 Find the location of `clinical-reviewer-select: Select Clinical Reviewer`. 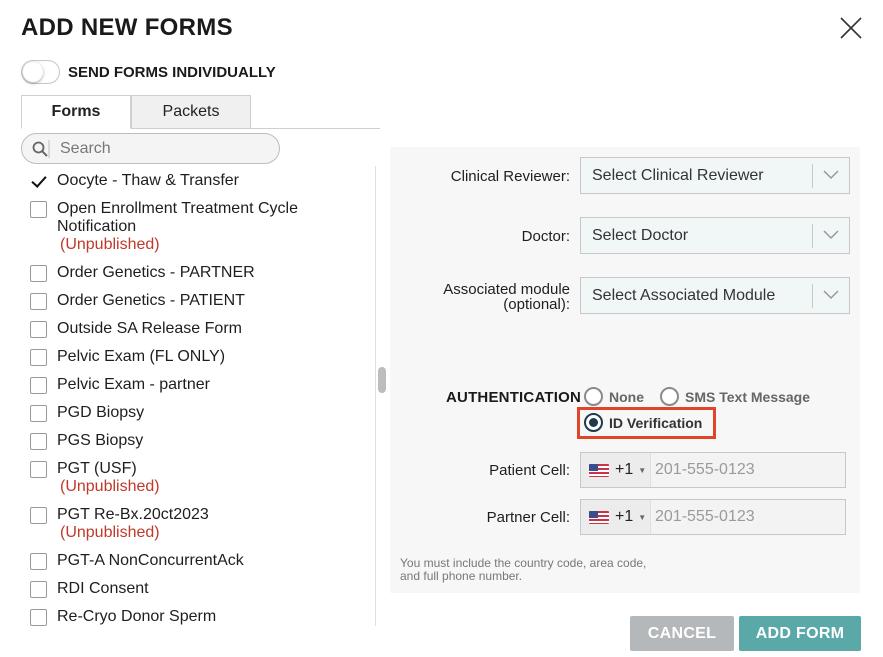

clinical-reviewer-select: Select Clinical Reviewer is located at coordinates (715, 175).